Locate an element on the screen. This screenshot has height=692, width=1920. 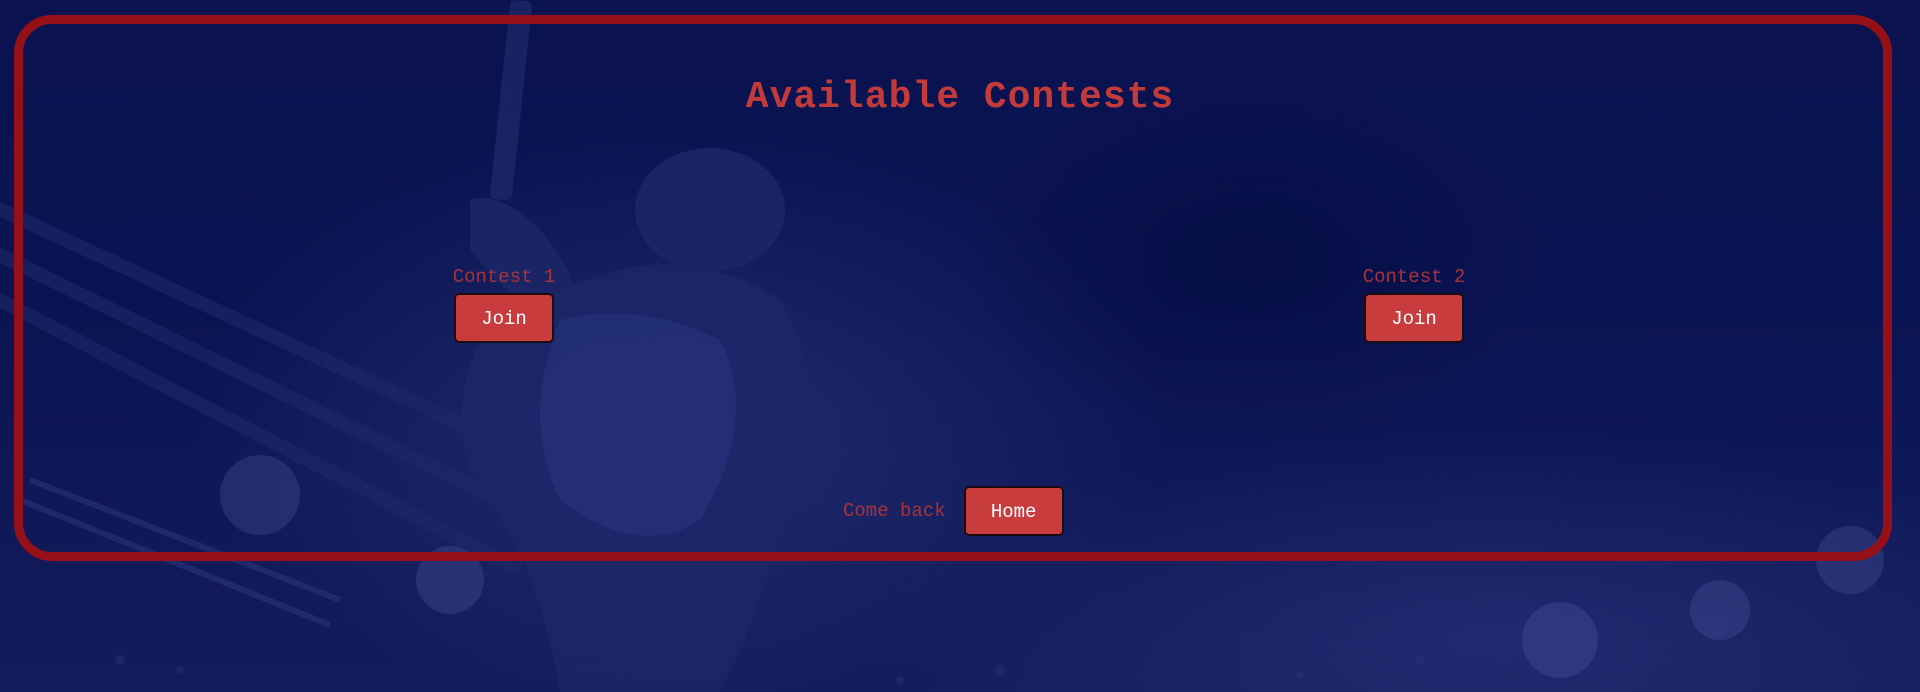
footer-row: Come back Home is located at coordinates (953, 511).